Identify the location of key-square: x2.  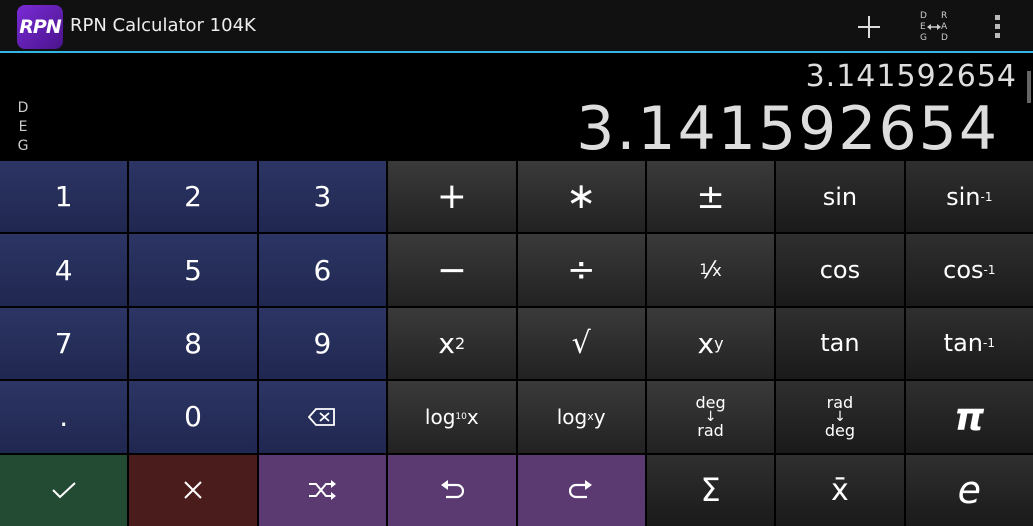
(452, 343).